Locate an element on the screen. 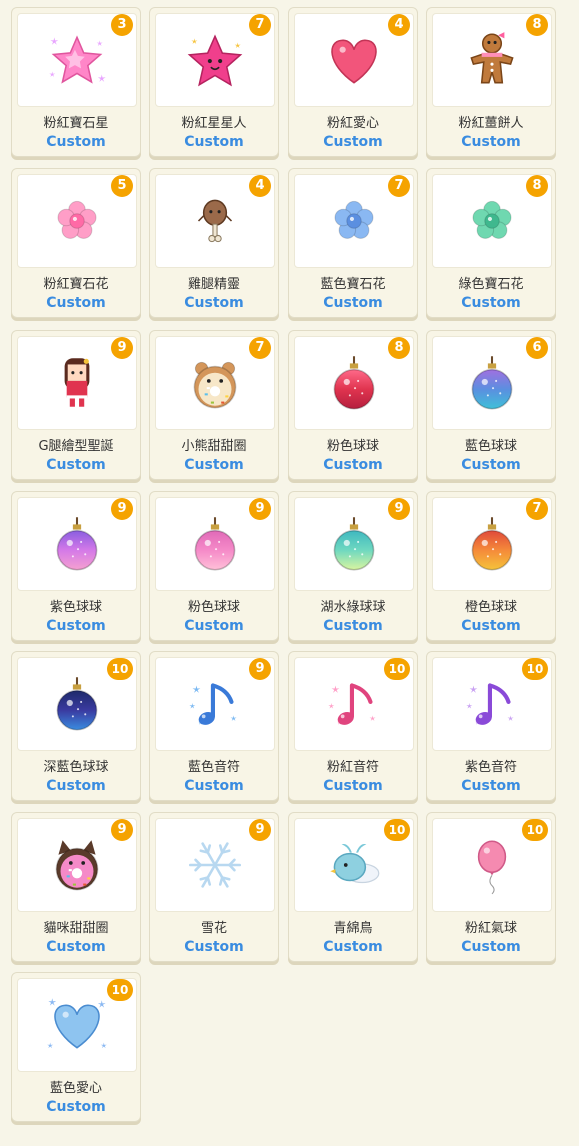 This screenshot has width=579, height=1146. item-card: 9 紫色球球 Custom is located at coordinates (76, 566).